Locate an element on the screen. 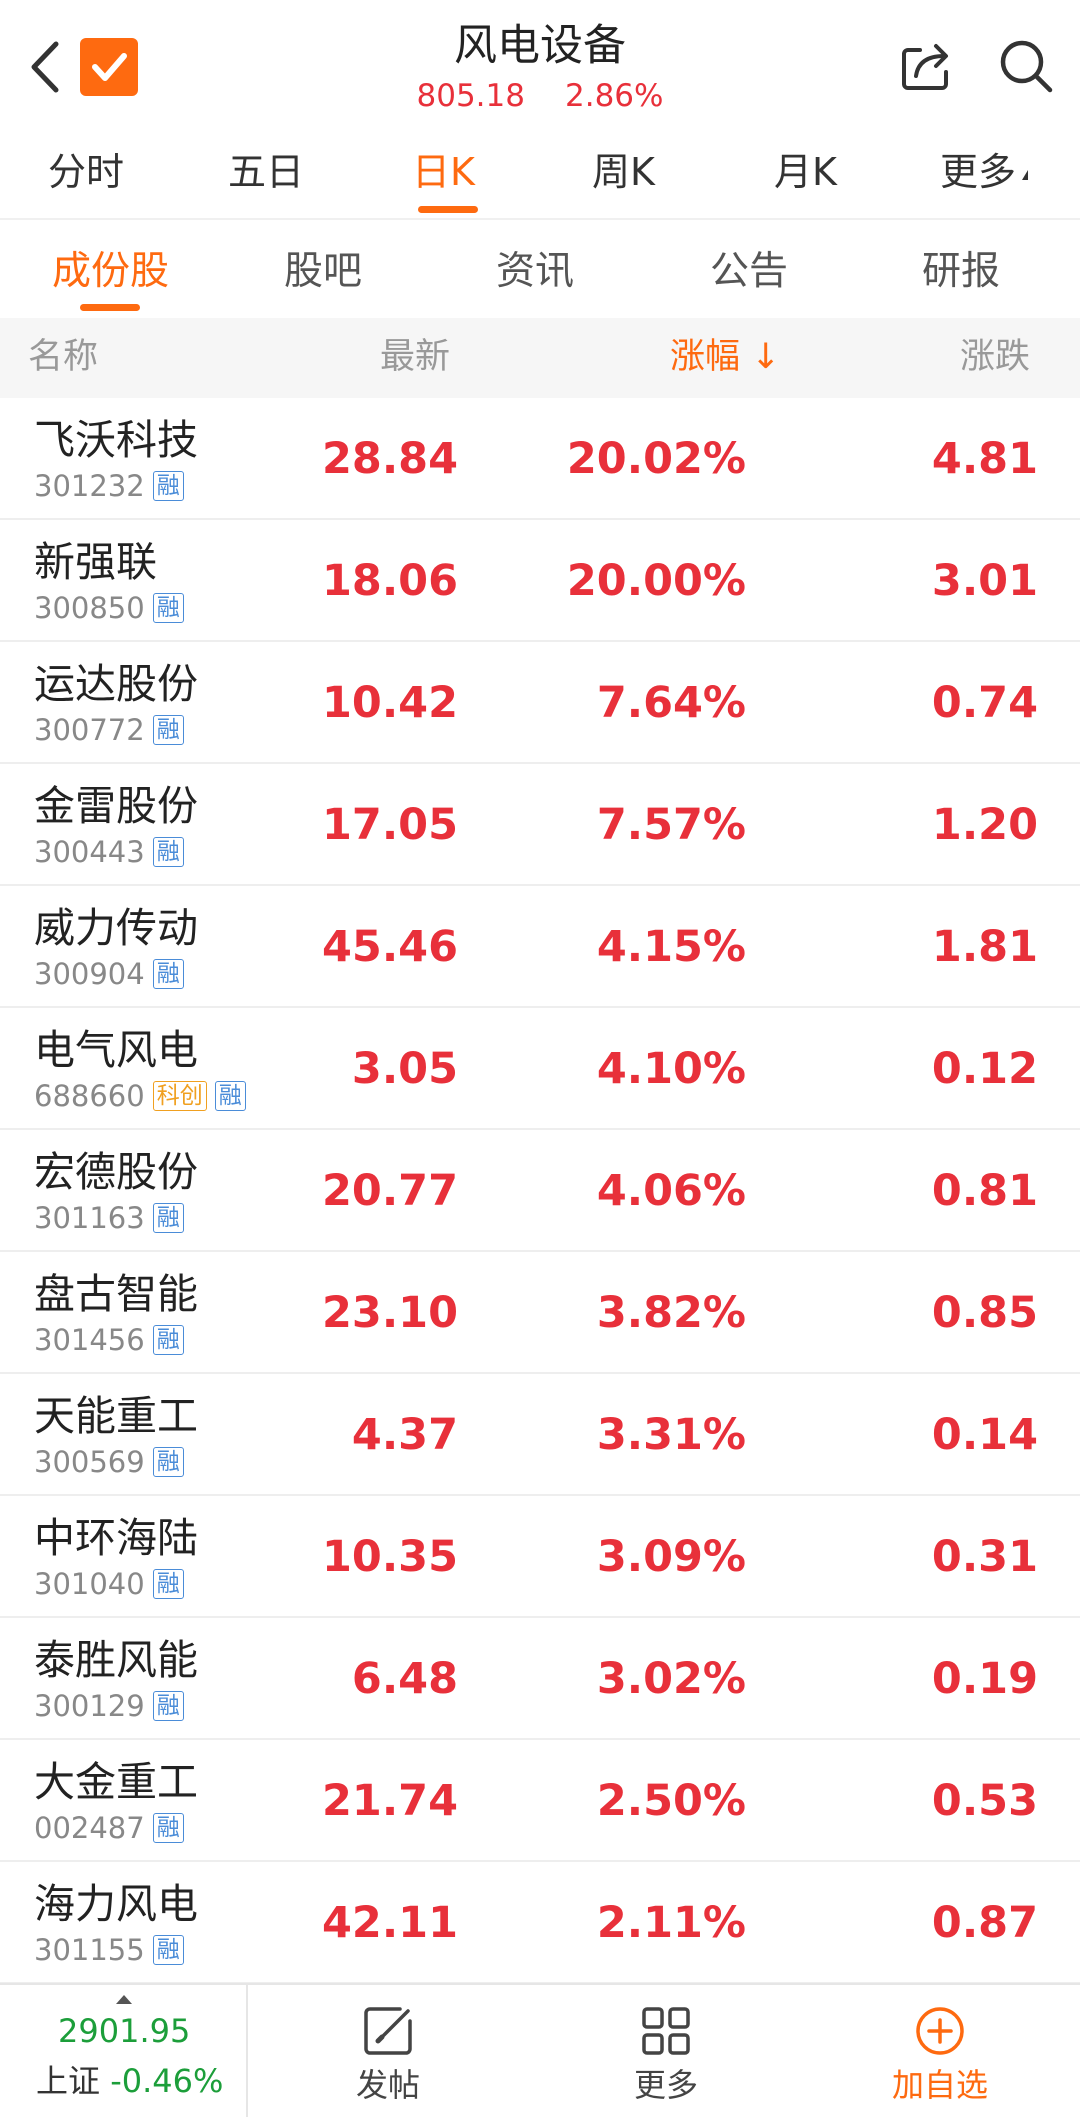 The height and width of the screenshot is (2117, 1080). table-row: 运达股份 300772 融 10.42 7.64% 0.74 is located at coordinates (540, 703).